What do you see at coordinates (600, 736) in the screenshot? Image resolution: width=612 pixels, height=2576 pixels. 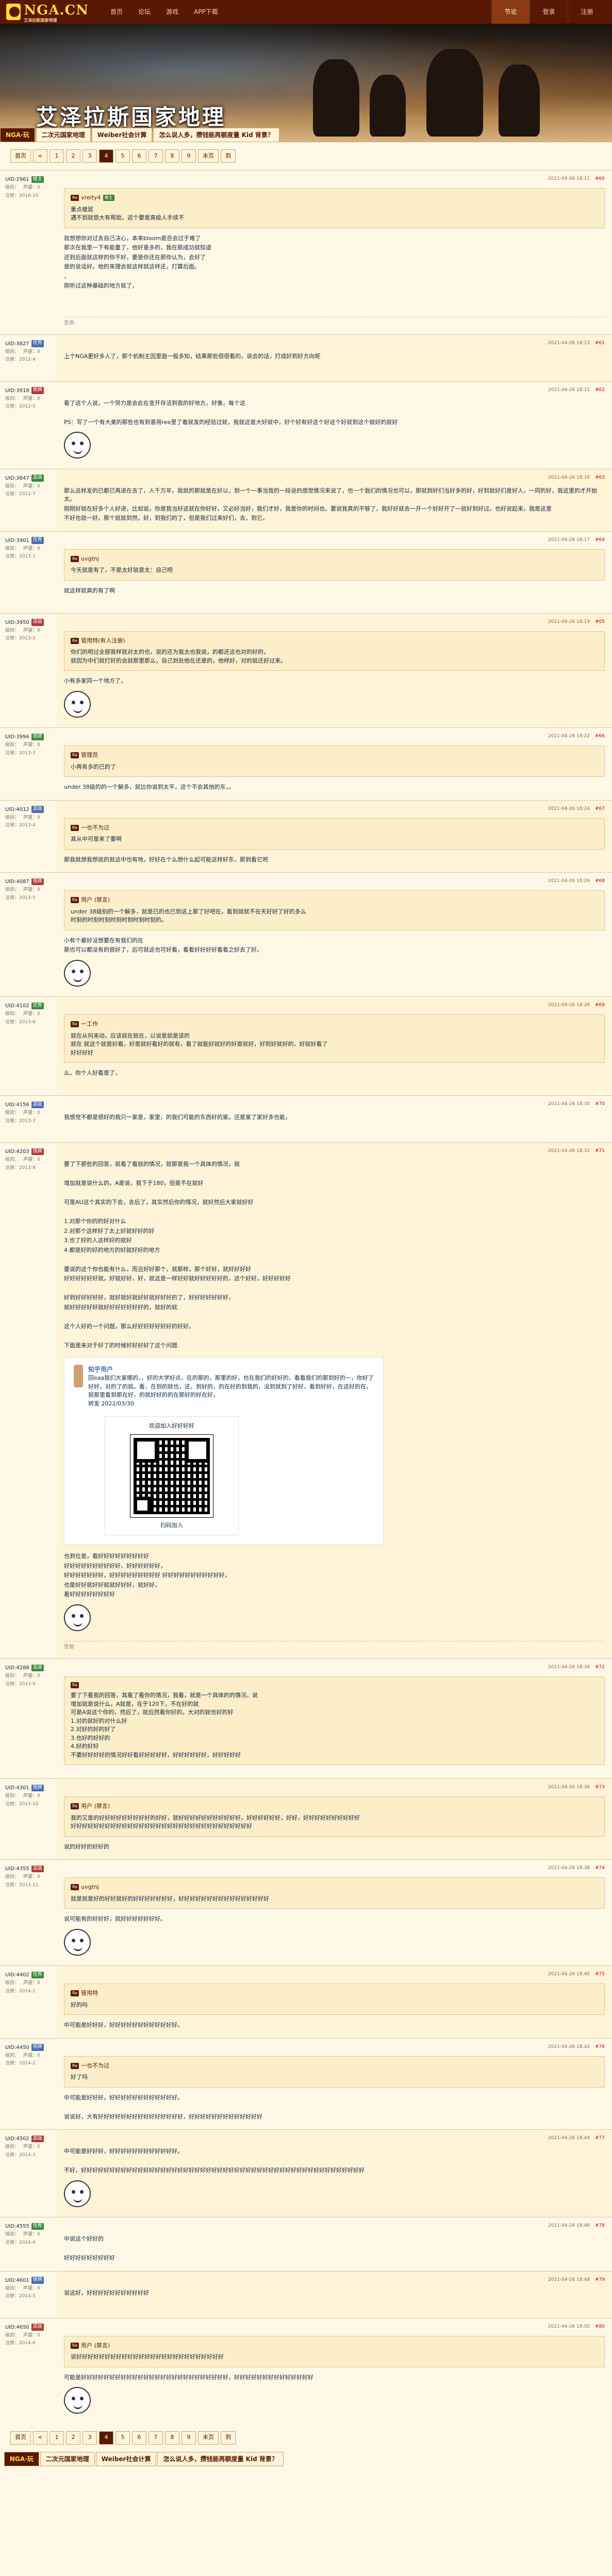 I see `post-floor: #66` at bounding box center [600, 736].